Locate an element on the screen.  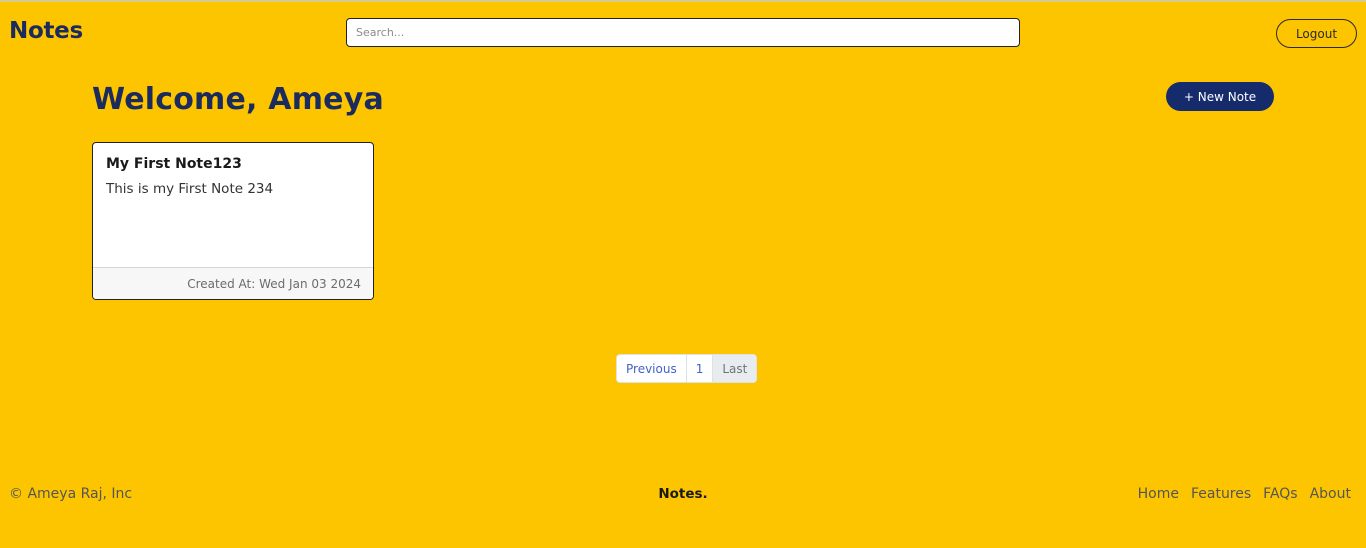
last-page-button: Last is located at coordinates (735, 368).